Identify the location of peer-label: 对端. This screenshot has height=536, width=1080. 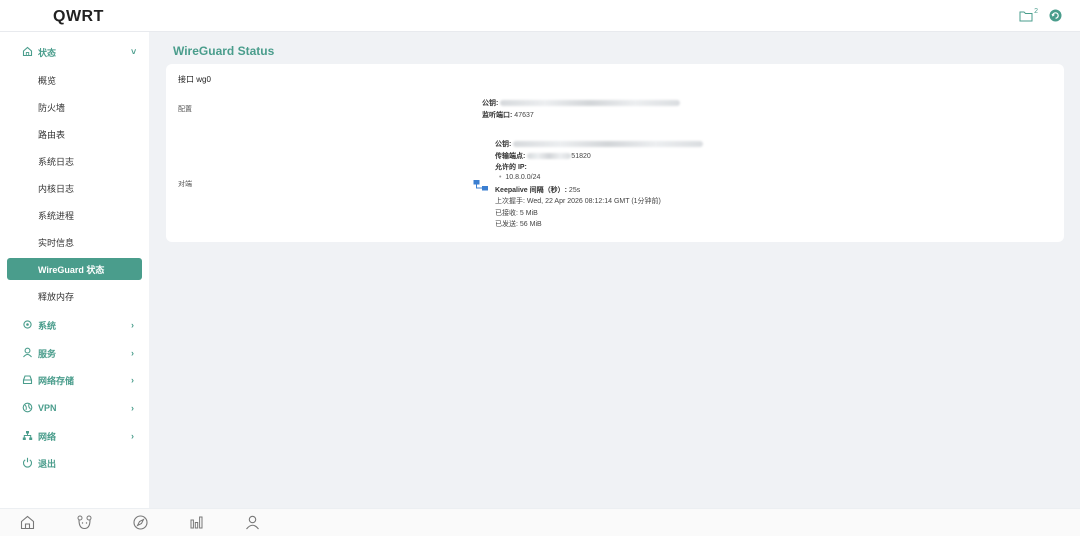
(185, 184).